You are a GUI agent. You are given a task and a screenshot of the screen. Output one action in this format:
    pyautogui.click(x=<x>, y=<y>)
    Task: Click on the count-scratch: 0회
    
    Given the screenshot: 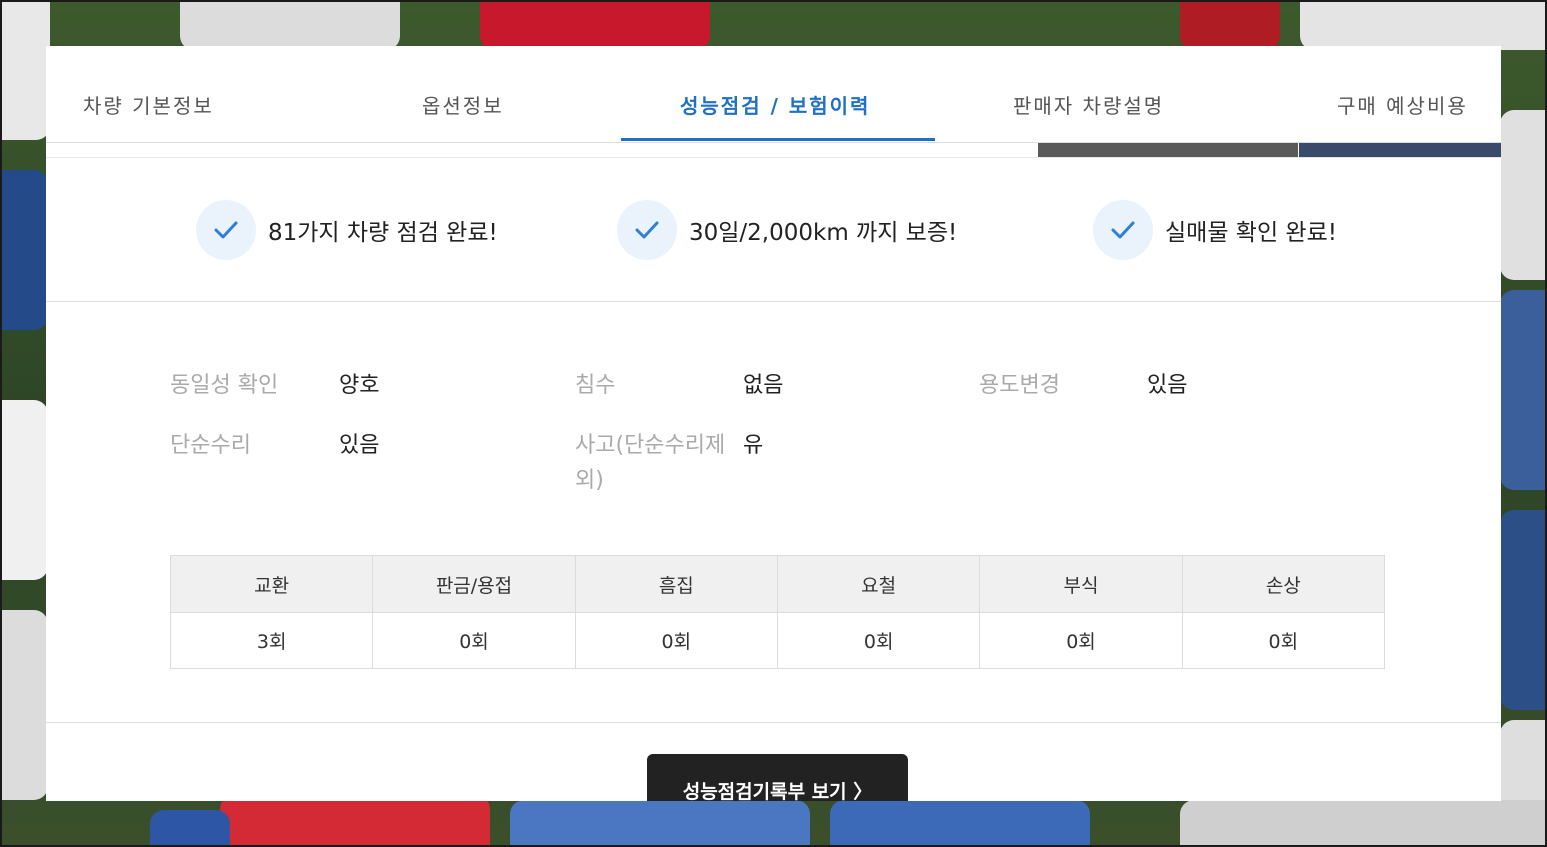 What is the action you would take?
    pyautogui.click(x=676, y=640)
    